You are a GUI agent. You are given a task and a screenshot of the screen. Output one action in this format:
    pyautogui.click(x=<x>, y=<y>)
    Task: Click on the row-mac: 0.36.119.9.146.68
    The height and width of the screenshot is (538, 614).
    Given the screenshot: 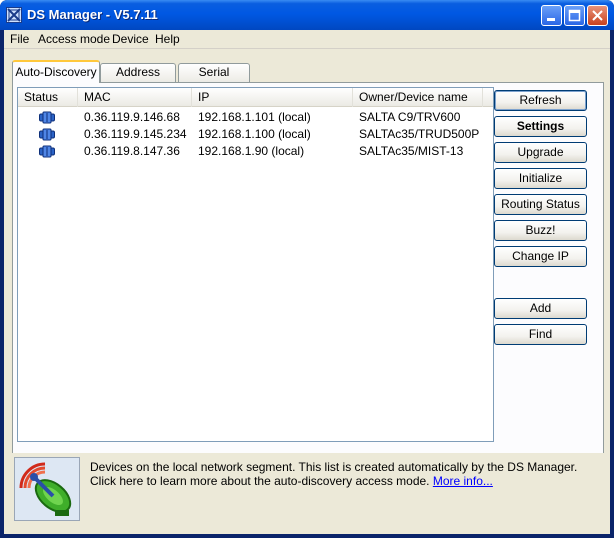 What is the action you would take?
    pyautogui.click(x=132, y=117)
    